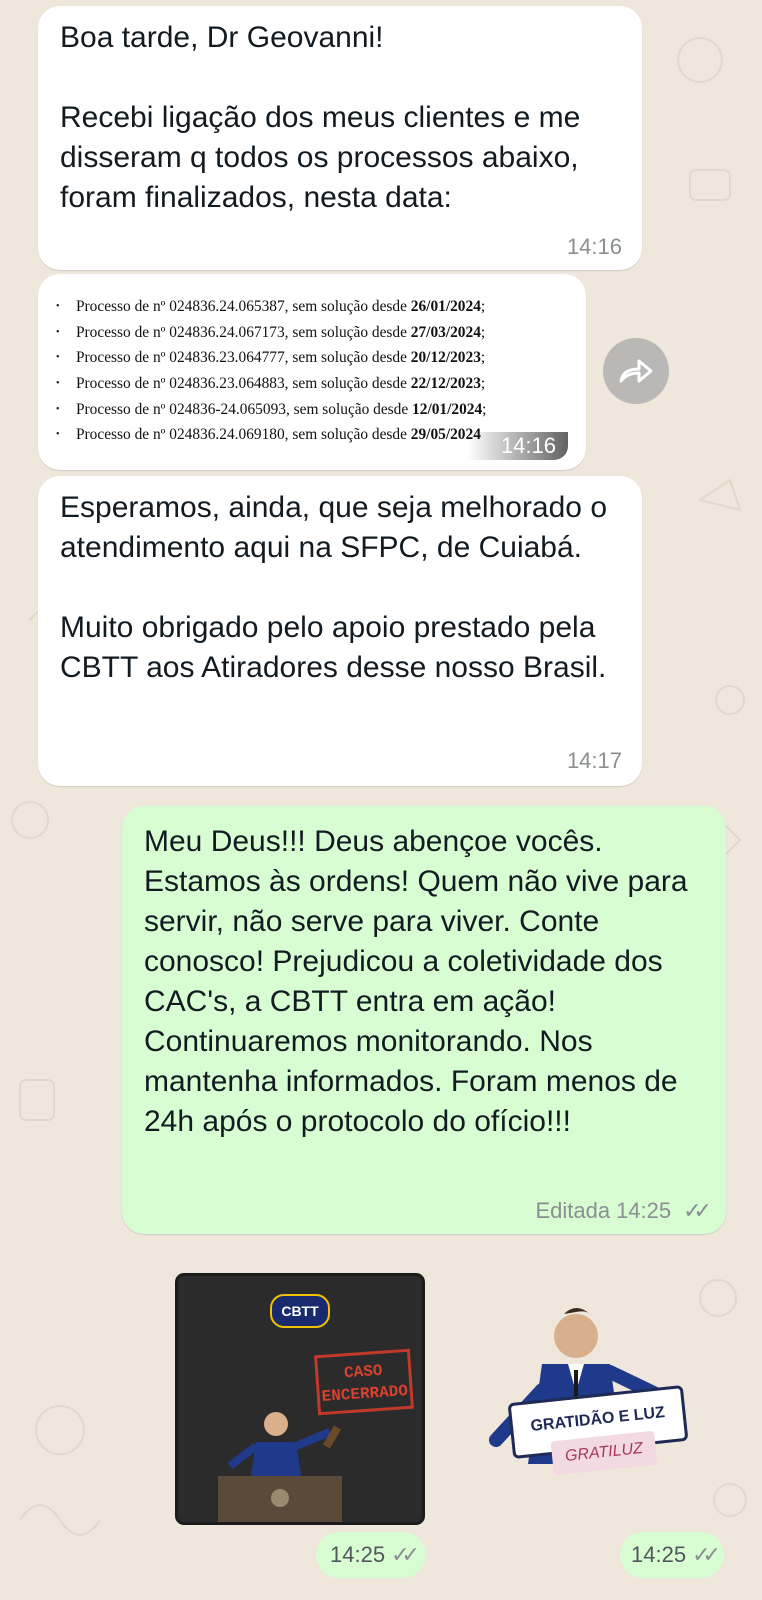 This screenshot has width=762, height=1600. I want to click on forward-icon, so click(636, 371).